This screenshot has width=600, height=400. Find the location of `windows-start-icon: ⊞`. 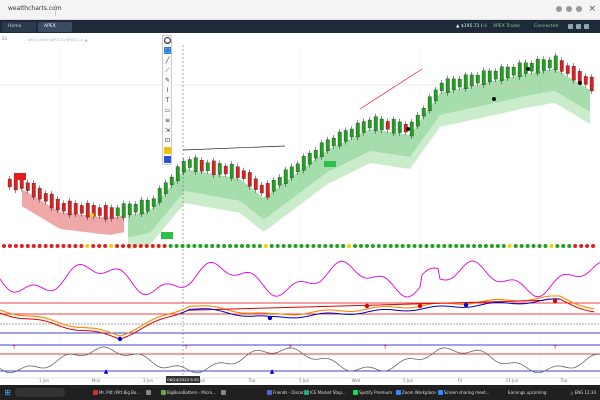

windows-start-icon: ⊞ is located at coordinates (7, 392).